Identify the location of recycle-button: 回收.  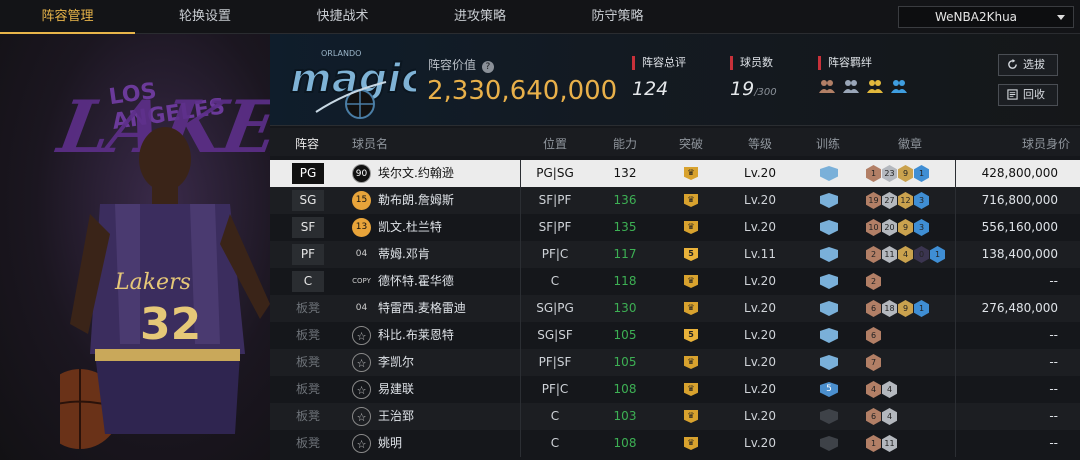
(1028, 95).